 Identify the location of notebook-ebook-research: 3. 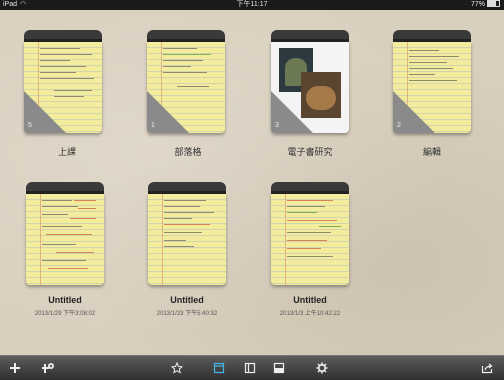
(310, 81).